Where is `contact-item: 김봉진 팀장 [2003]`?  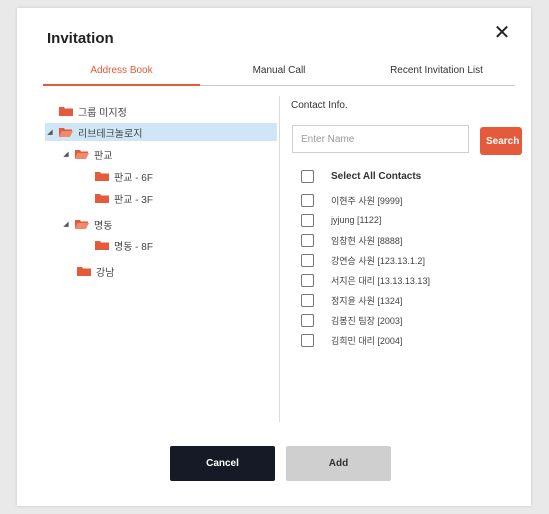 contact-item: 김봉진 팀장 [2003] is located at coordinates (351, 320).